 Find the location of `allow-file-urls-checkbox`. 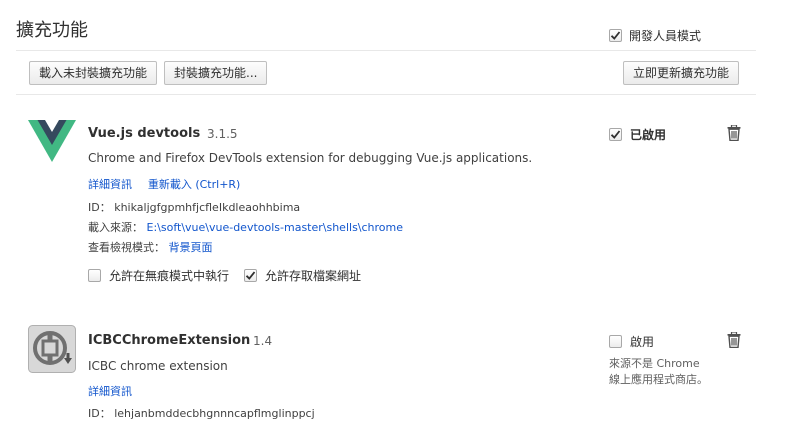

allow-file-urls-checkbox is located at coordinates (250, 275).